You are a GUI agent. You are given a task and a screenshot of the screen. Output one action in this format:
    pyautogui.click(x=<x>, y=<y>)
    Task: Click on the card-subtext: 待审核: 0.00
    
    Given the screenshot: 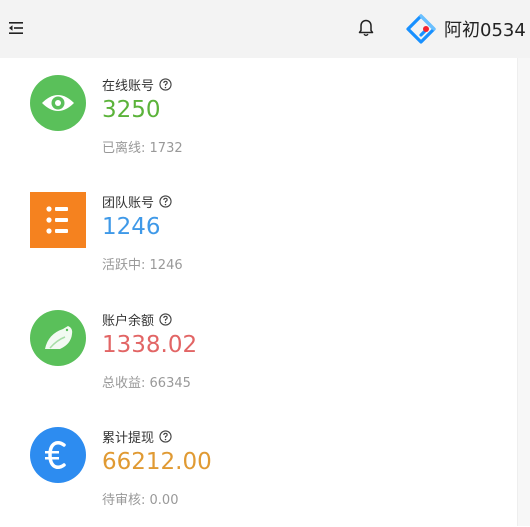 What is the action you would take?
    pyautogui.click(x=140, y=498)
    